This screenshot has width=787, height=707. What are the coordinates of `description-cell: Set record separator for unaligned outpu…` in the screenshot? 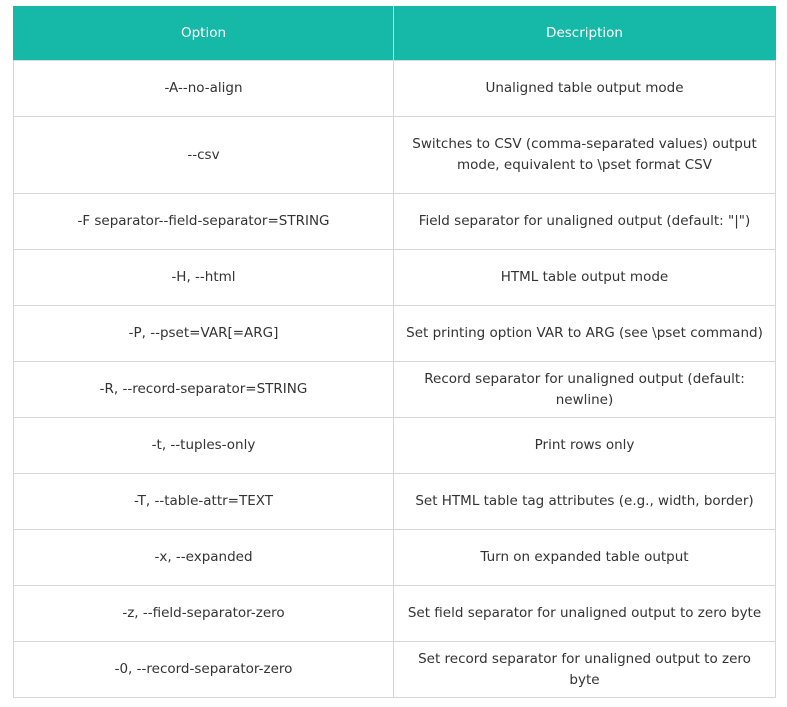 It's located at (584, 669).